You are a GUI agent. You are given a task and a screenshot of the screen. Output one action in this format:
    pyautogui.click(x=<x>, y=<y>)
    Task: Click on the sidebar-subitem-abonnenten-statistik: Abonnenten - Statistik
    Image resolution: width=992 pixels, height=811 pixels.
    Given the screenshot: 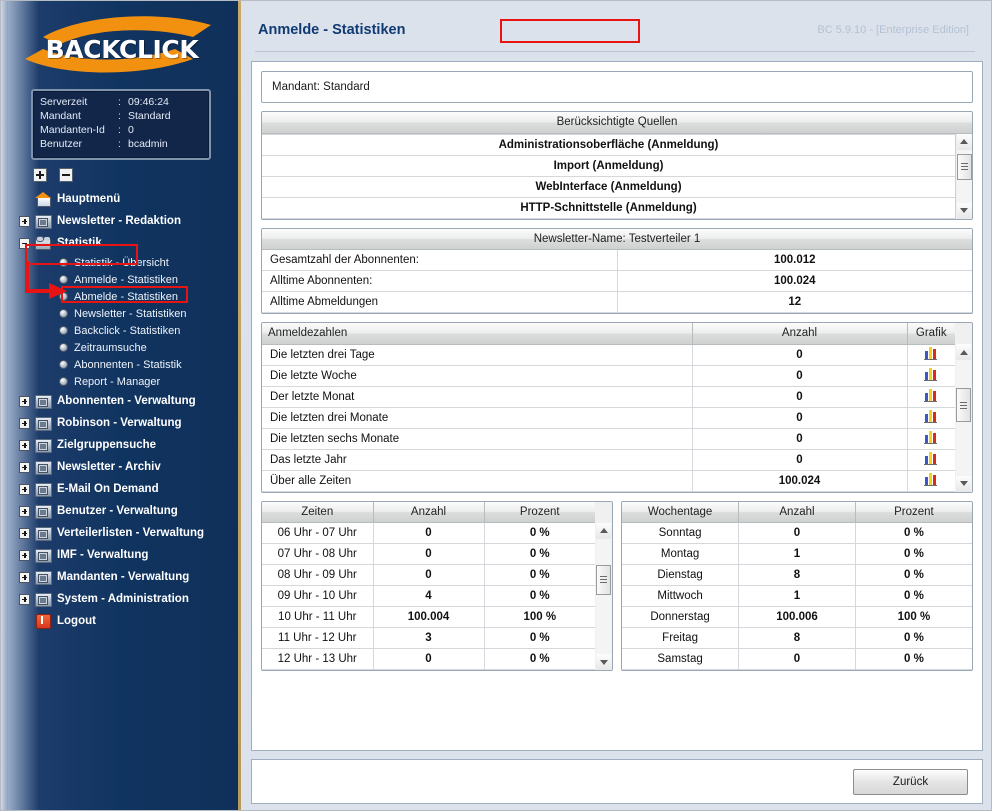 What is the action you would take?
    pyautogui.click(x=121, y=364)
    